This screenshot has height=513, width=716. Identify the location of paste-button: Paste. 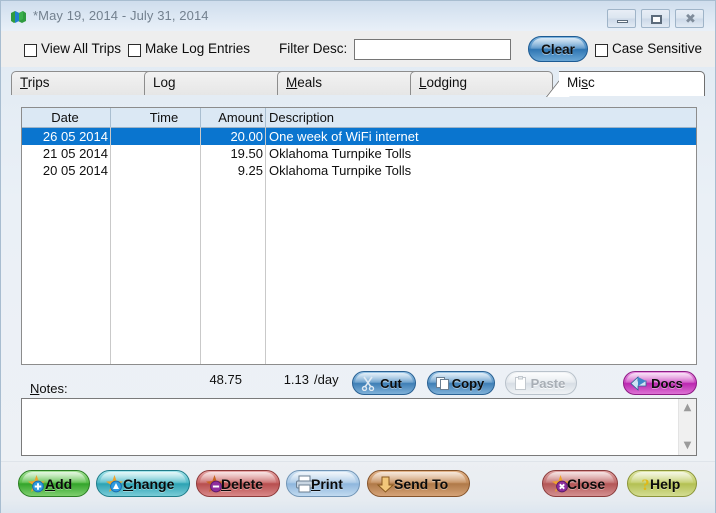
(541, 383).